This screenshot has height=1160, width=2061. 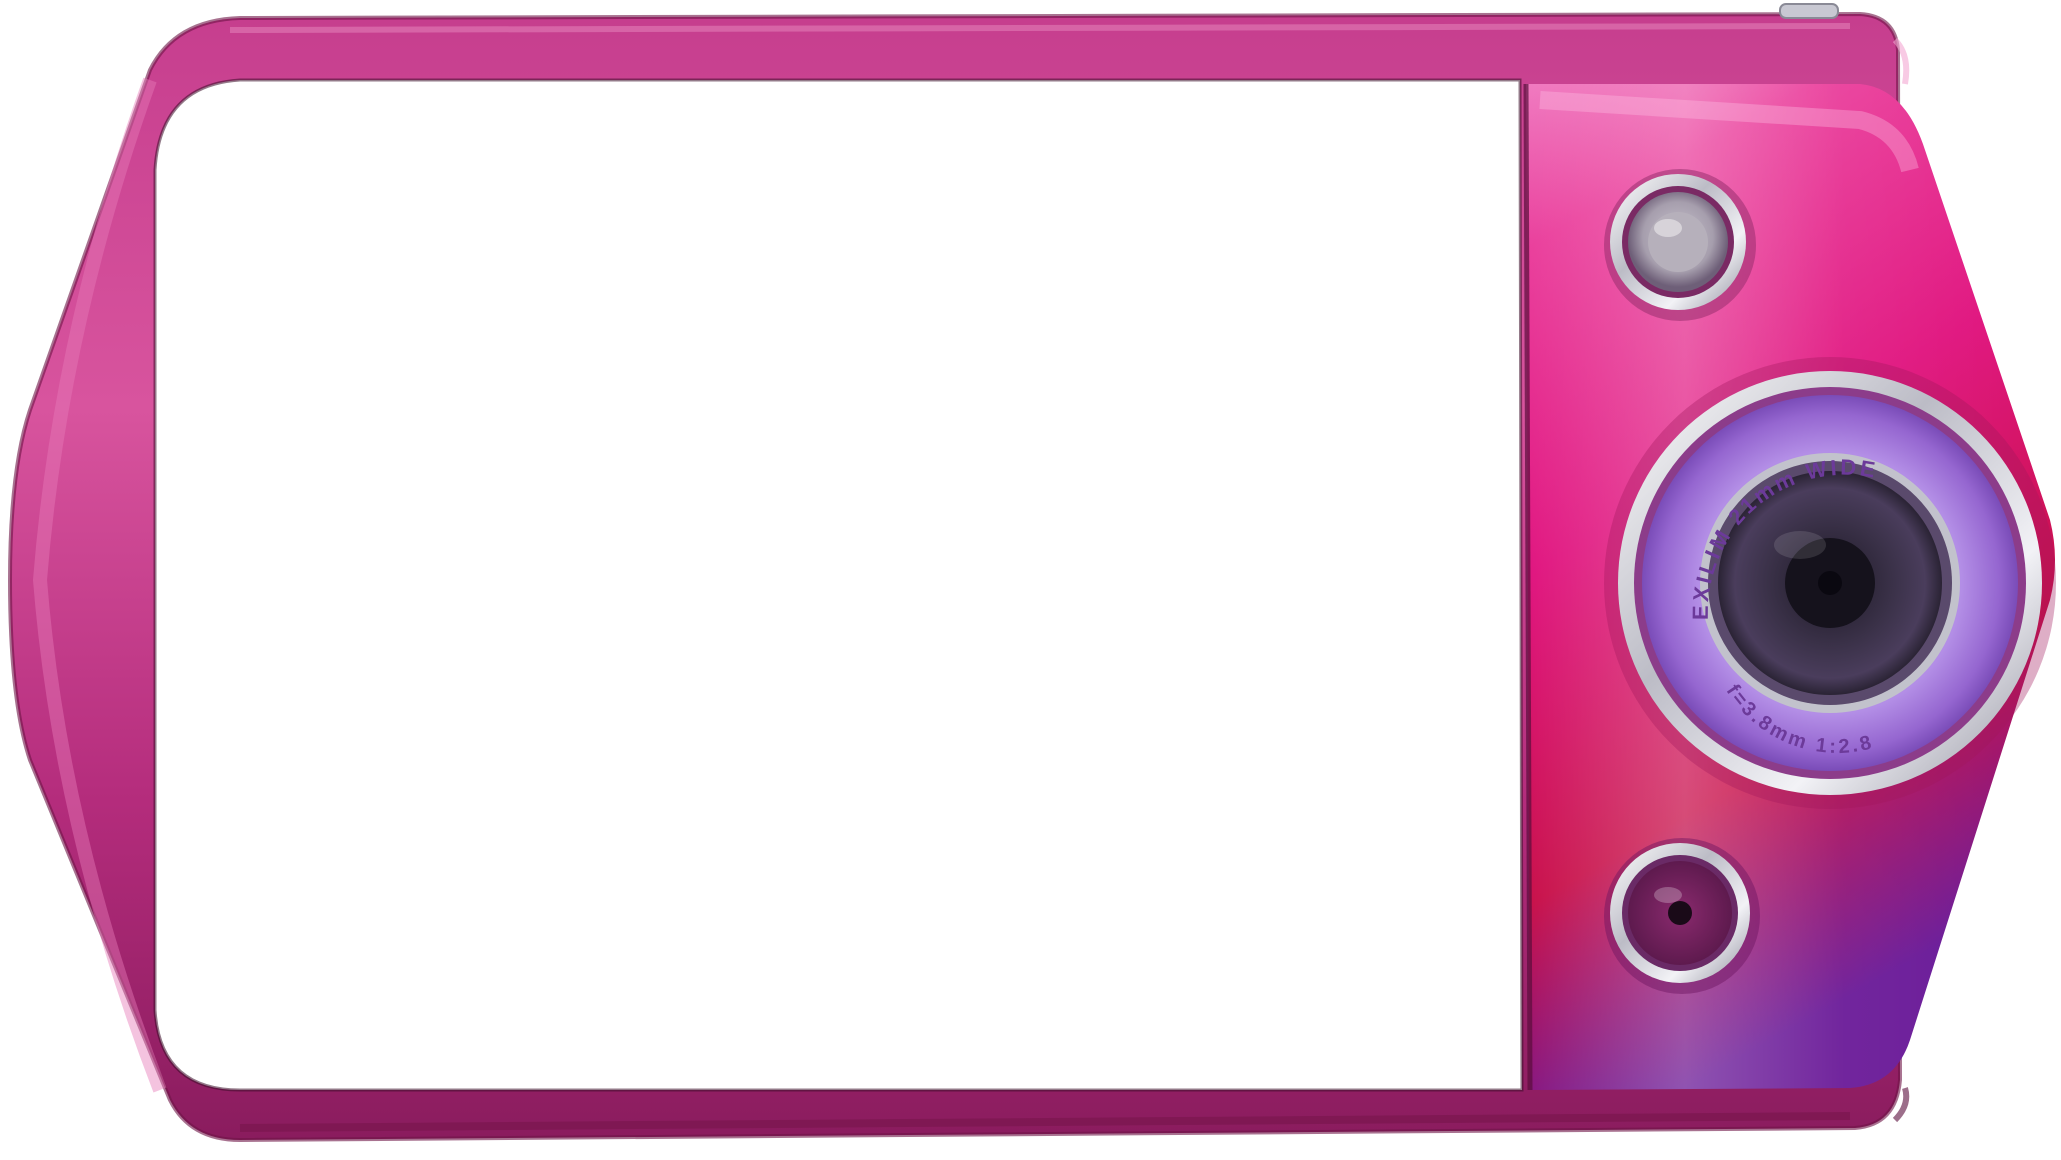 I want to click on flash-icon, so click(x=1682, y=916).